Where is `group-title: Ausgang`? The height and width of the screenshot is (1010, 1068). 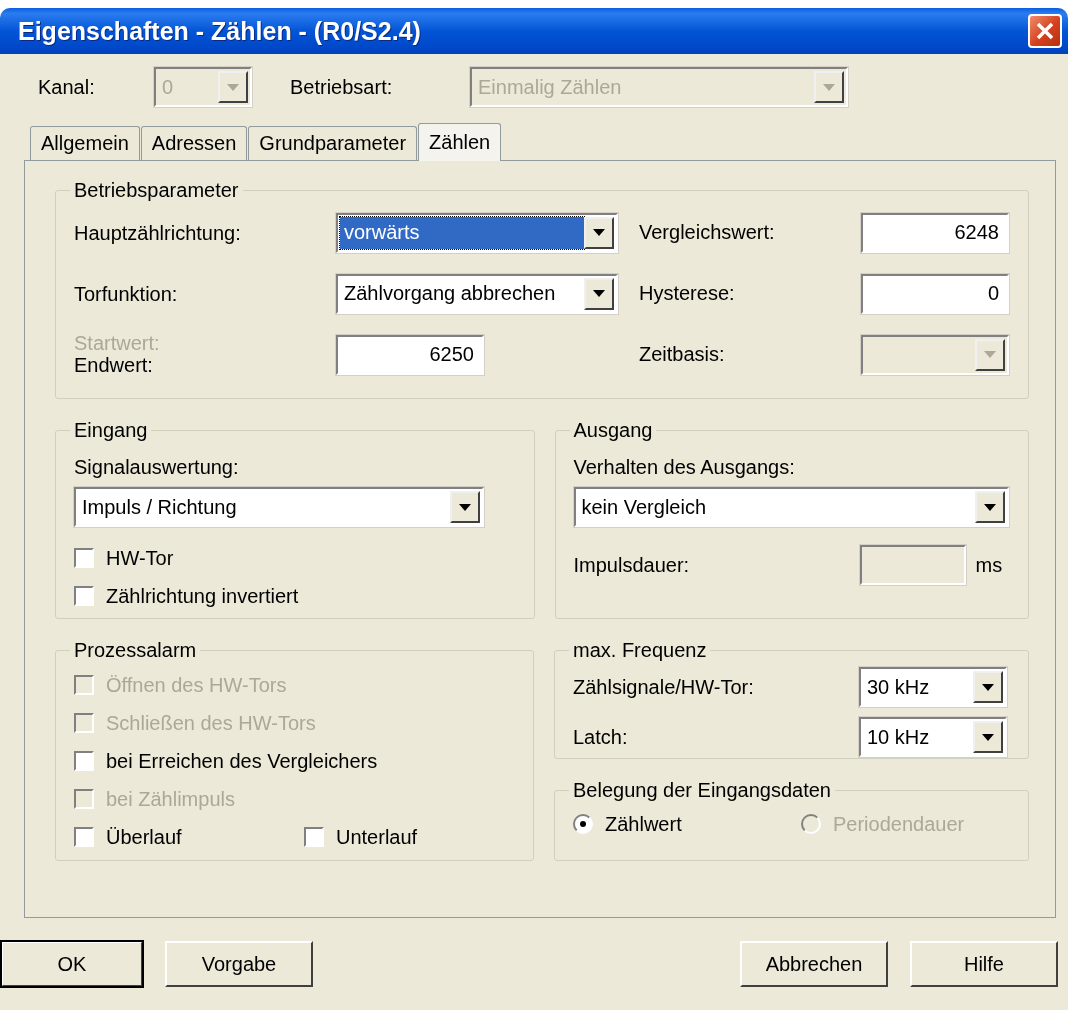 group-title: Ausgang is located at coordinates (613, 430).